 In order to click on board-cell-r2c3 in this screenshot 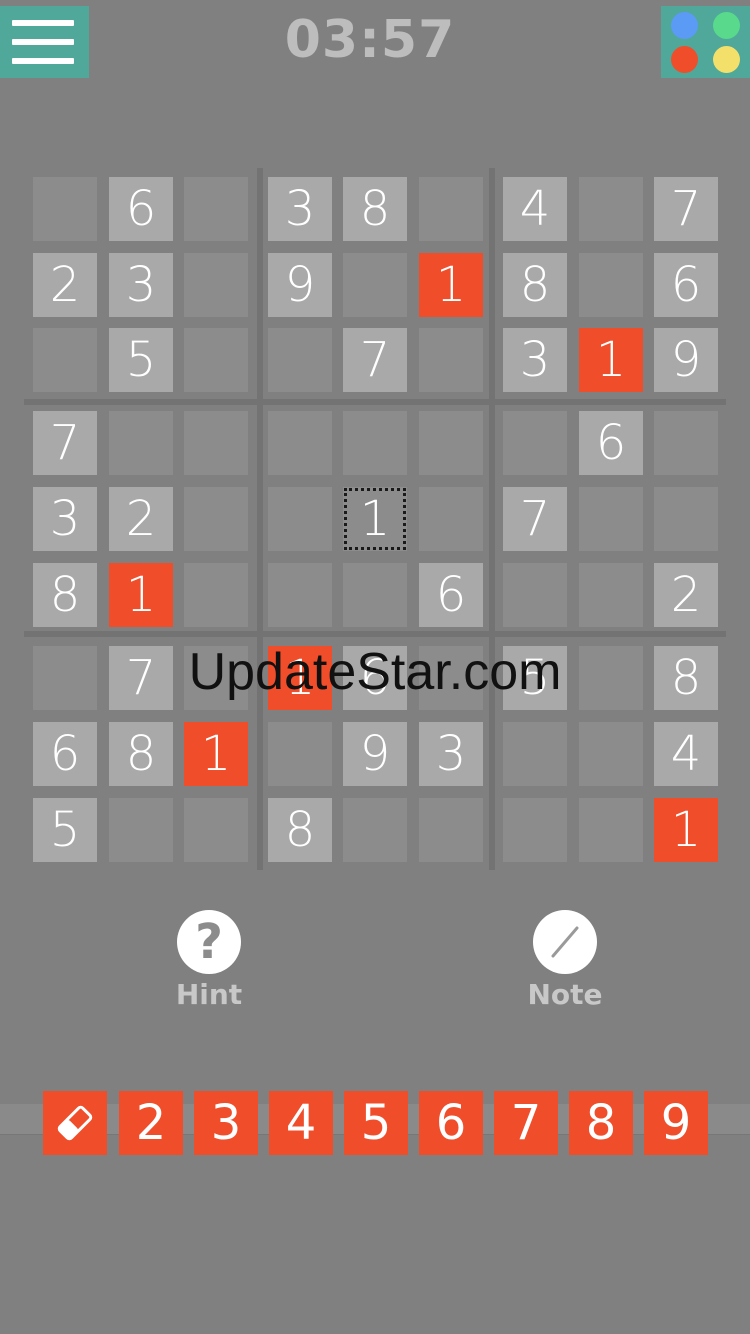, I will do `click(216, 285)`.